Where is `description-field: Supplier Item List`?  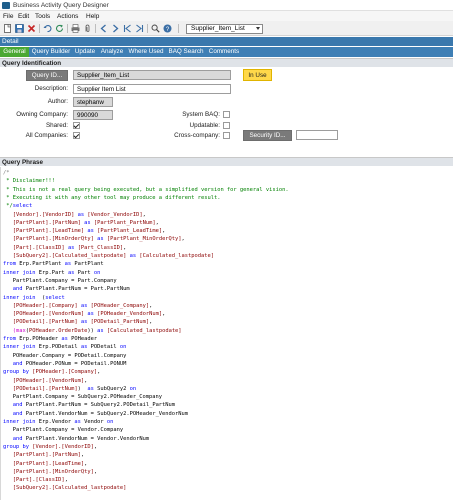 description-field: Supplier Item List is located at coordinates (152, 89).